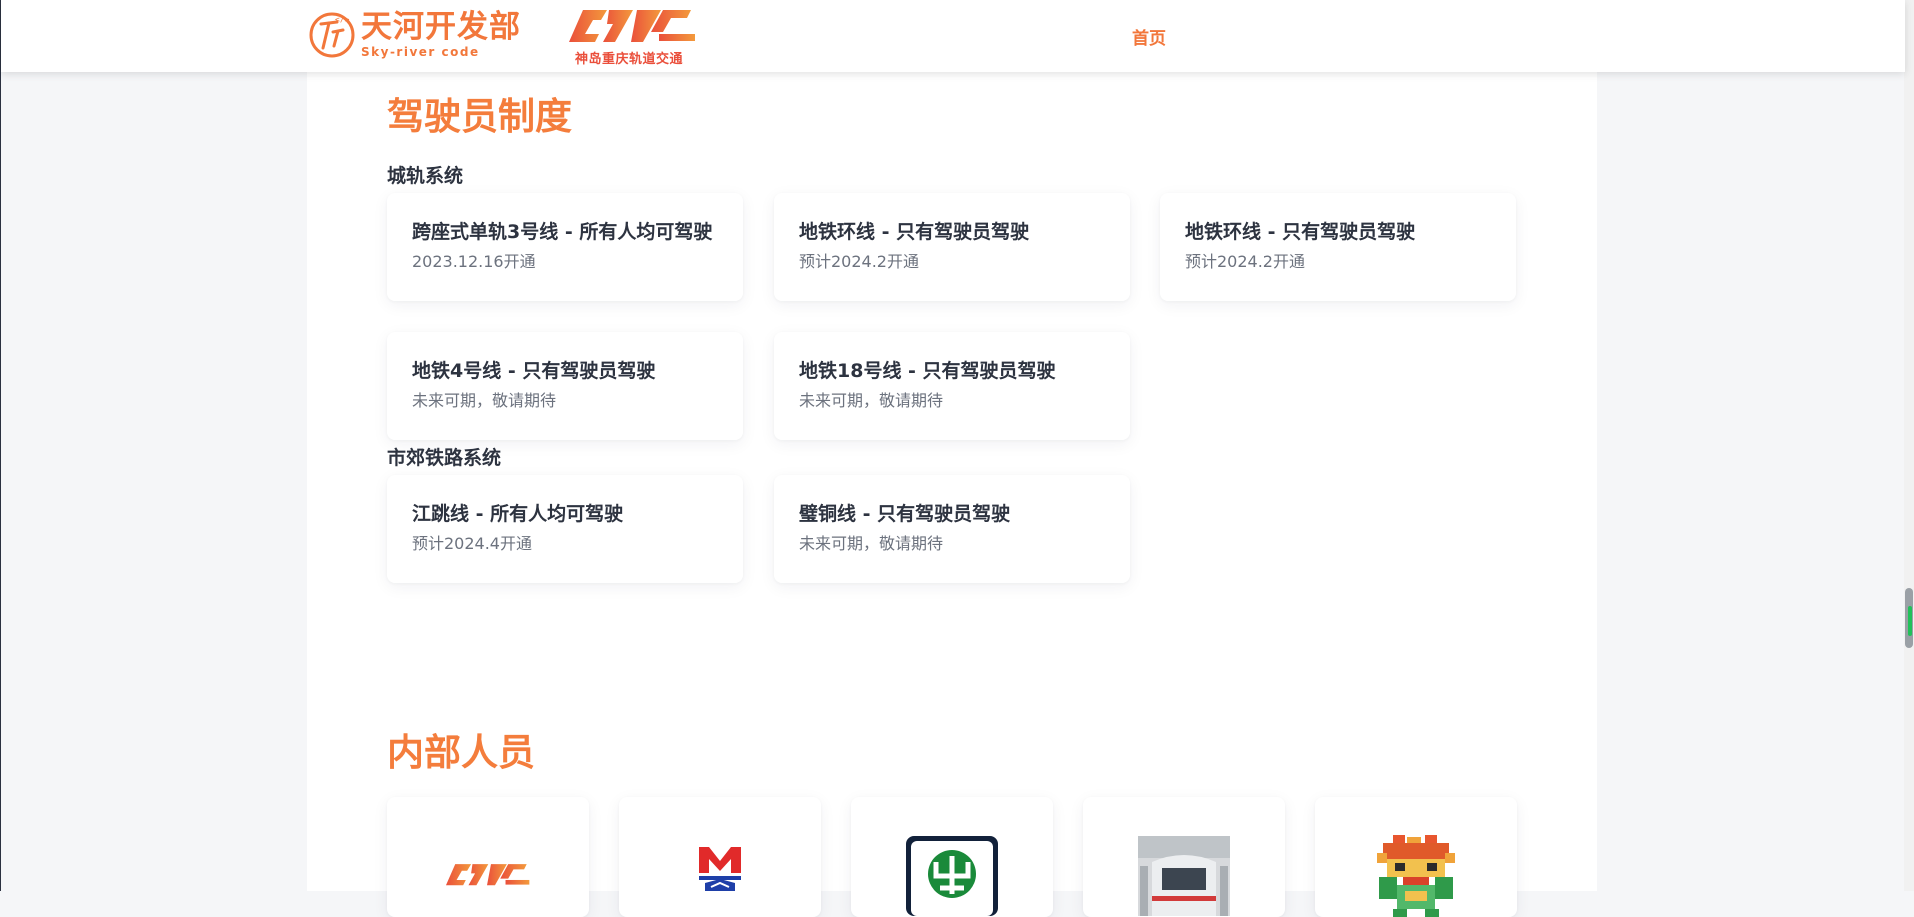 The height and width of the screenshot is (917, 1914). What do you see at coordinates (629, 59) in the screenshot?
I see `partner-caption: 神岛重庆轨道交通` at bounding box center [629, 59].